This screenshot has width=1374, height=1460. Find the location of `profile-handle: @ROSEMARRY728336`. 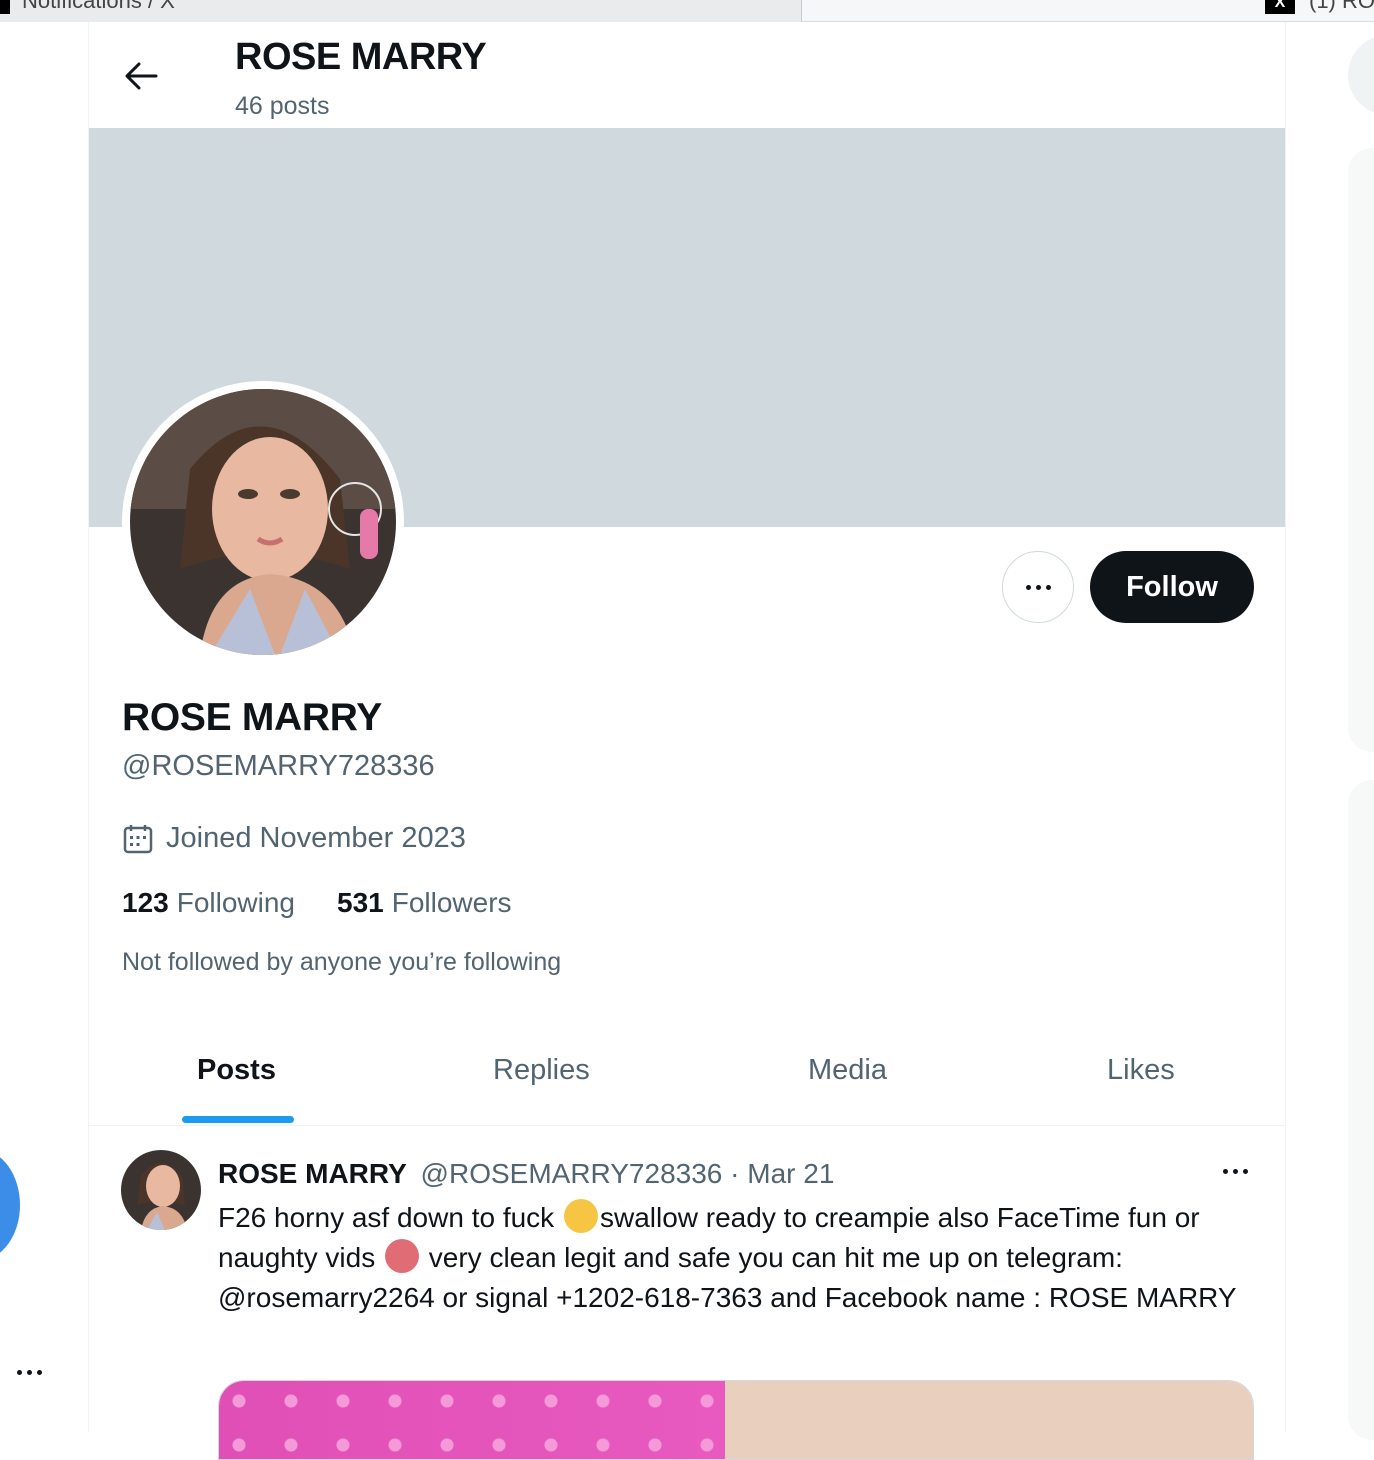

profile-handle: @ROSEMARRY728336 is located at coordinates (278, 766).